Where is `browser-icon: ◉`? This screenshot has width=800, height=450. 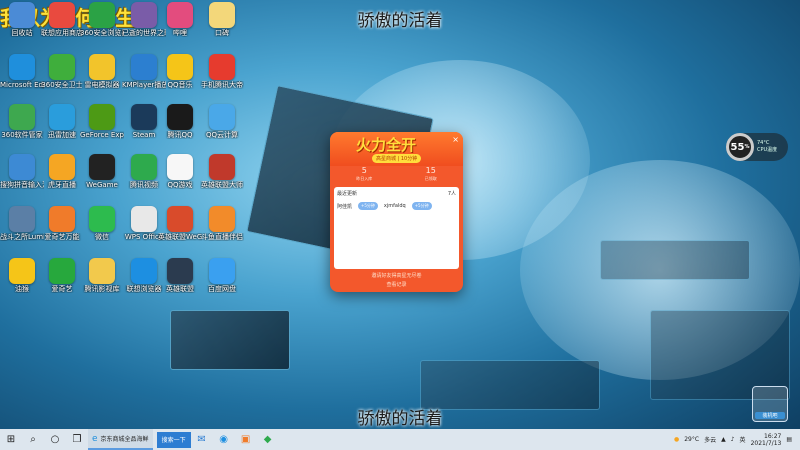 browser-icon: ◉ is located at coordinates (224, 439).